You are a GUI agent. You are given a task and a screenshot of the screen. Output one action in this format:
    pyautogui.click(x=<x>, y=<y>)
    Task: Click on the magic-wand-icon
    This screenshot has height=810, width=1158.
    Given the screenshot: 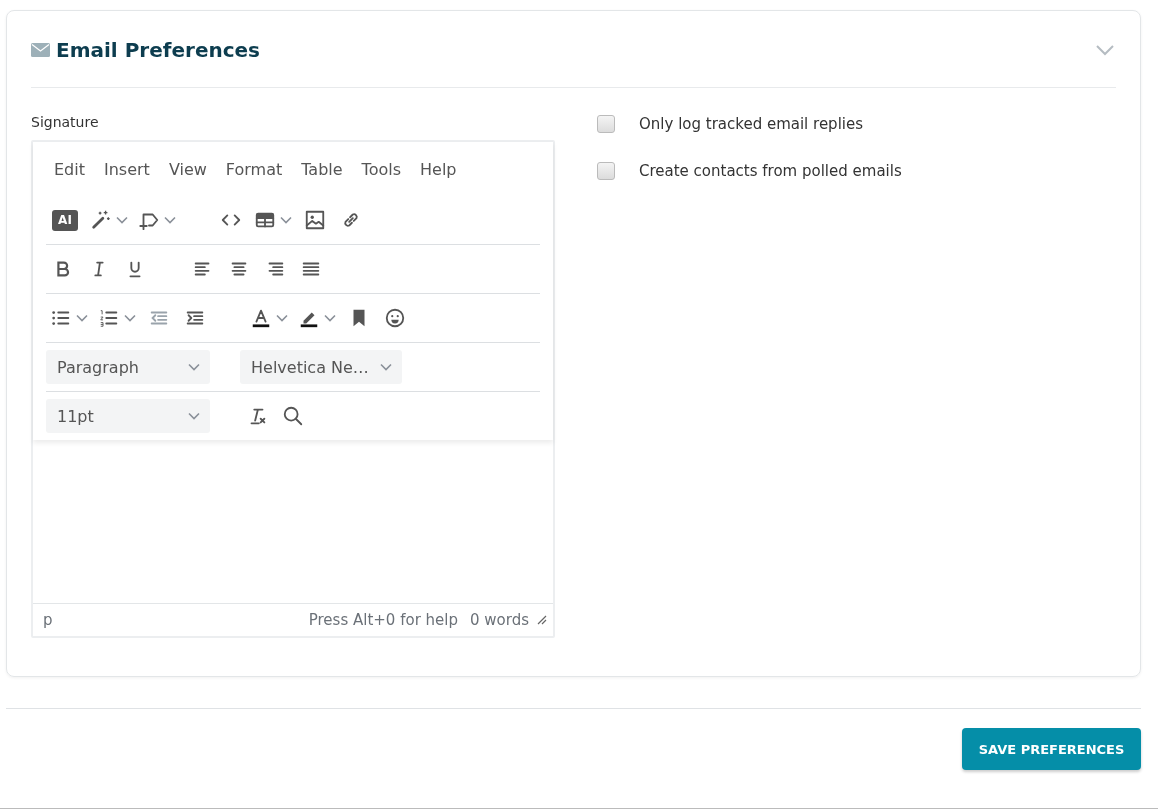 What is the action you would take?
    pyautogui.click(x=101, y=220)
    